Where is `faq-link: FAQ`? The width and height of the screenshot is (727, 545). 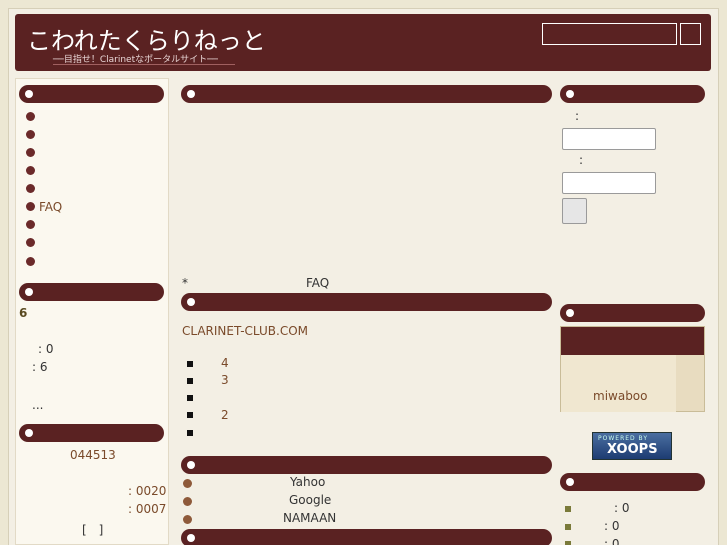 faq-link: FAQ is located at coordinates (317, 283).